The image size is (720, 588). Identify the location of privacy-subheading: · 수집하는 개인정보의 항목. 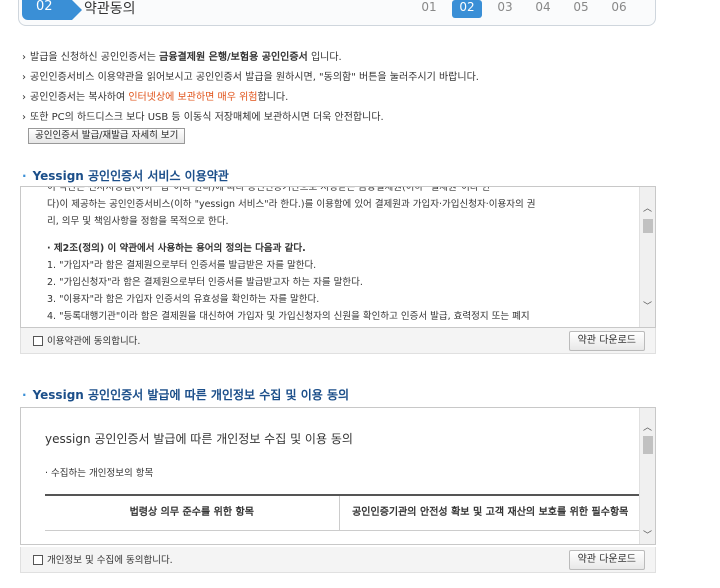
(99, 473).